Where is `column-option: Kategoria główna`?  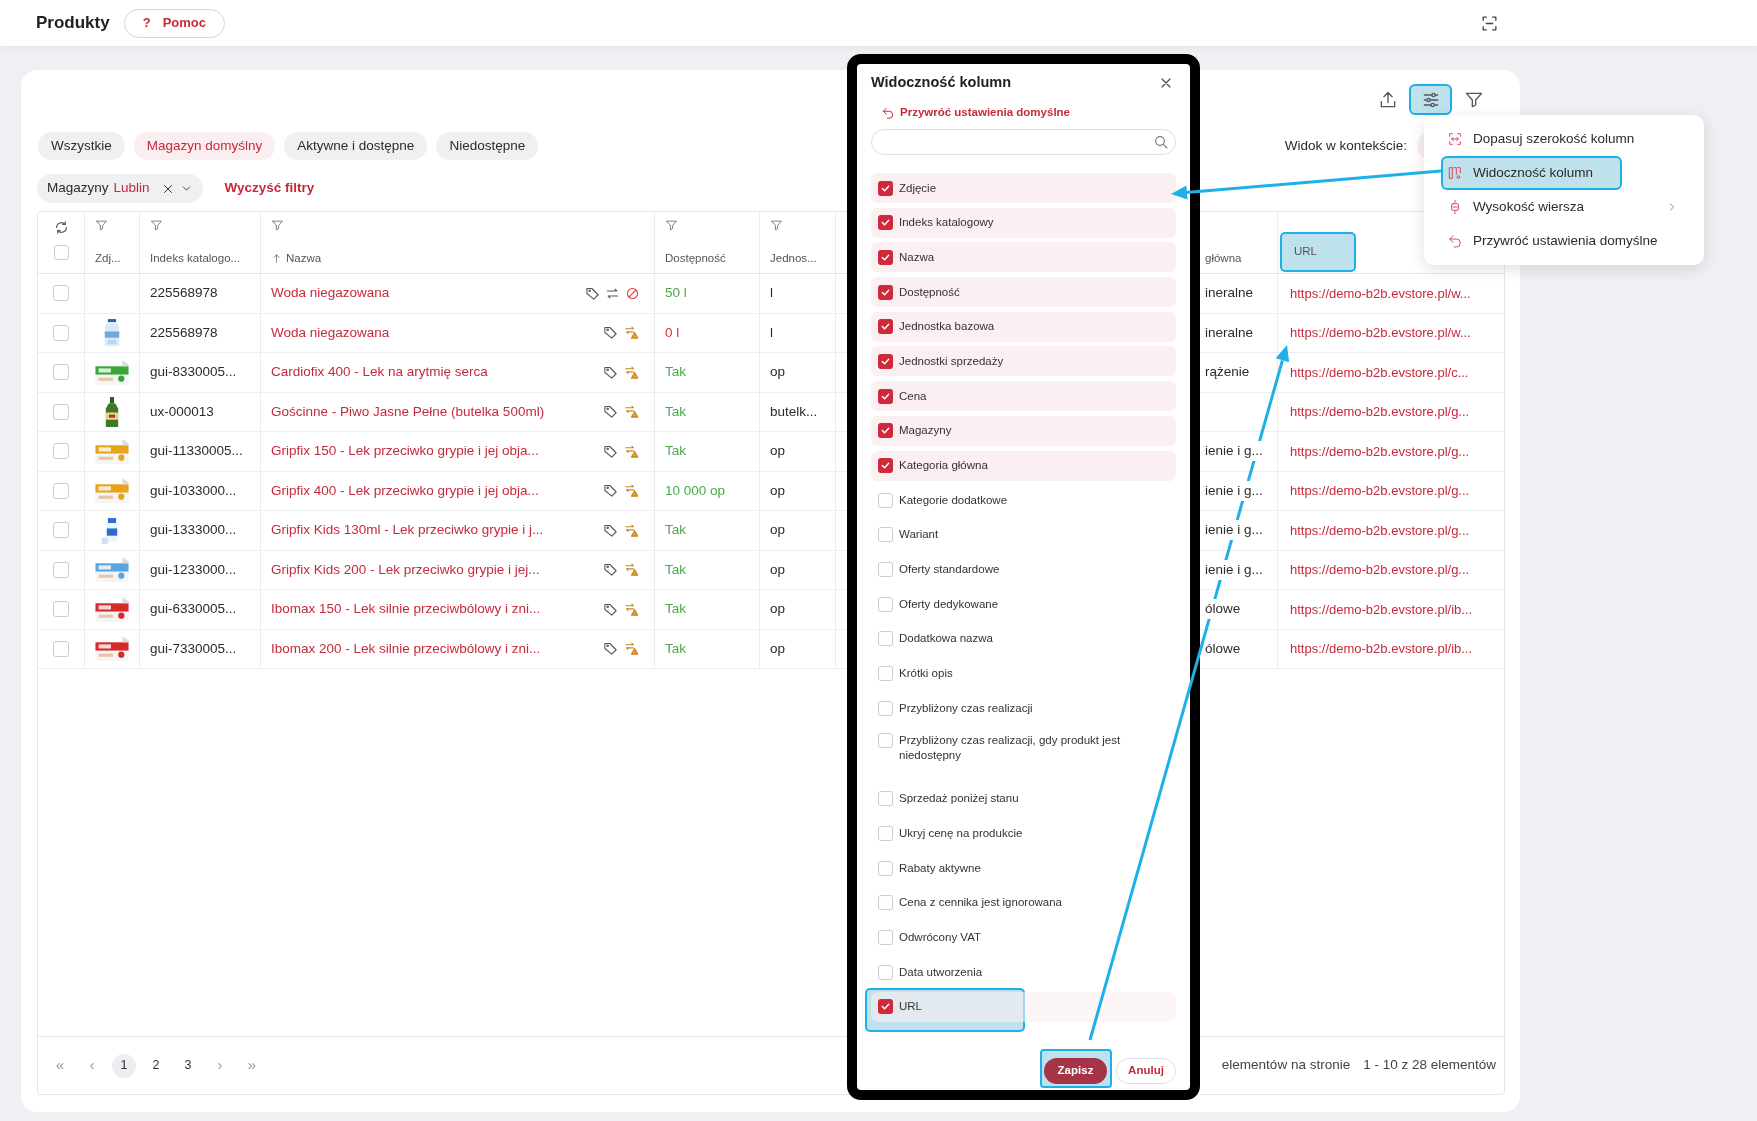
column-option: Kategoria główna is located at coordinates (1023, 465).